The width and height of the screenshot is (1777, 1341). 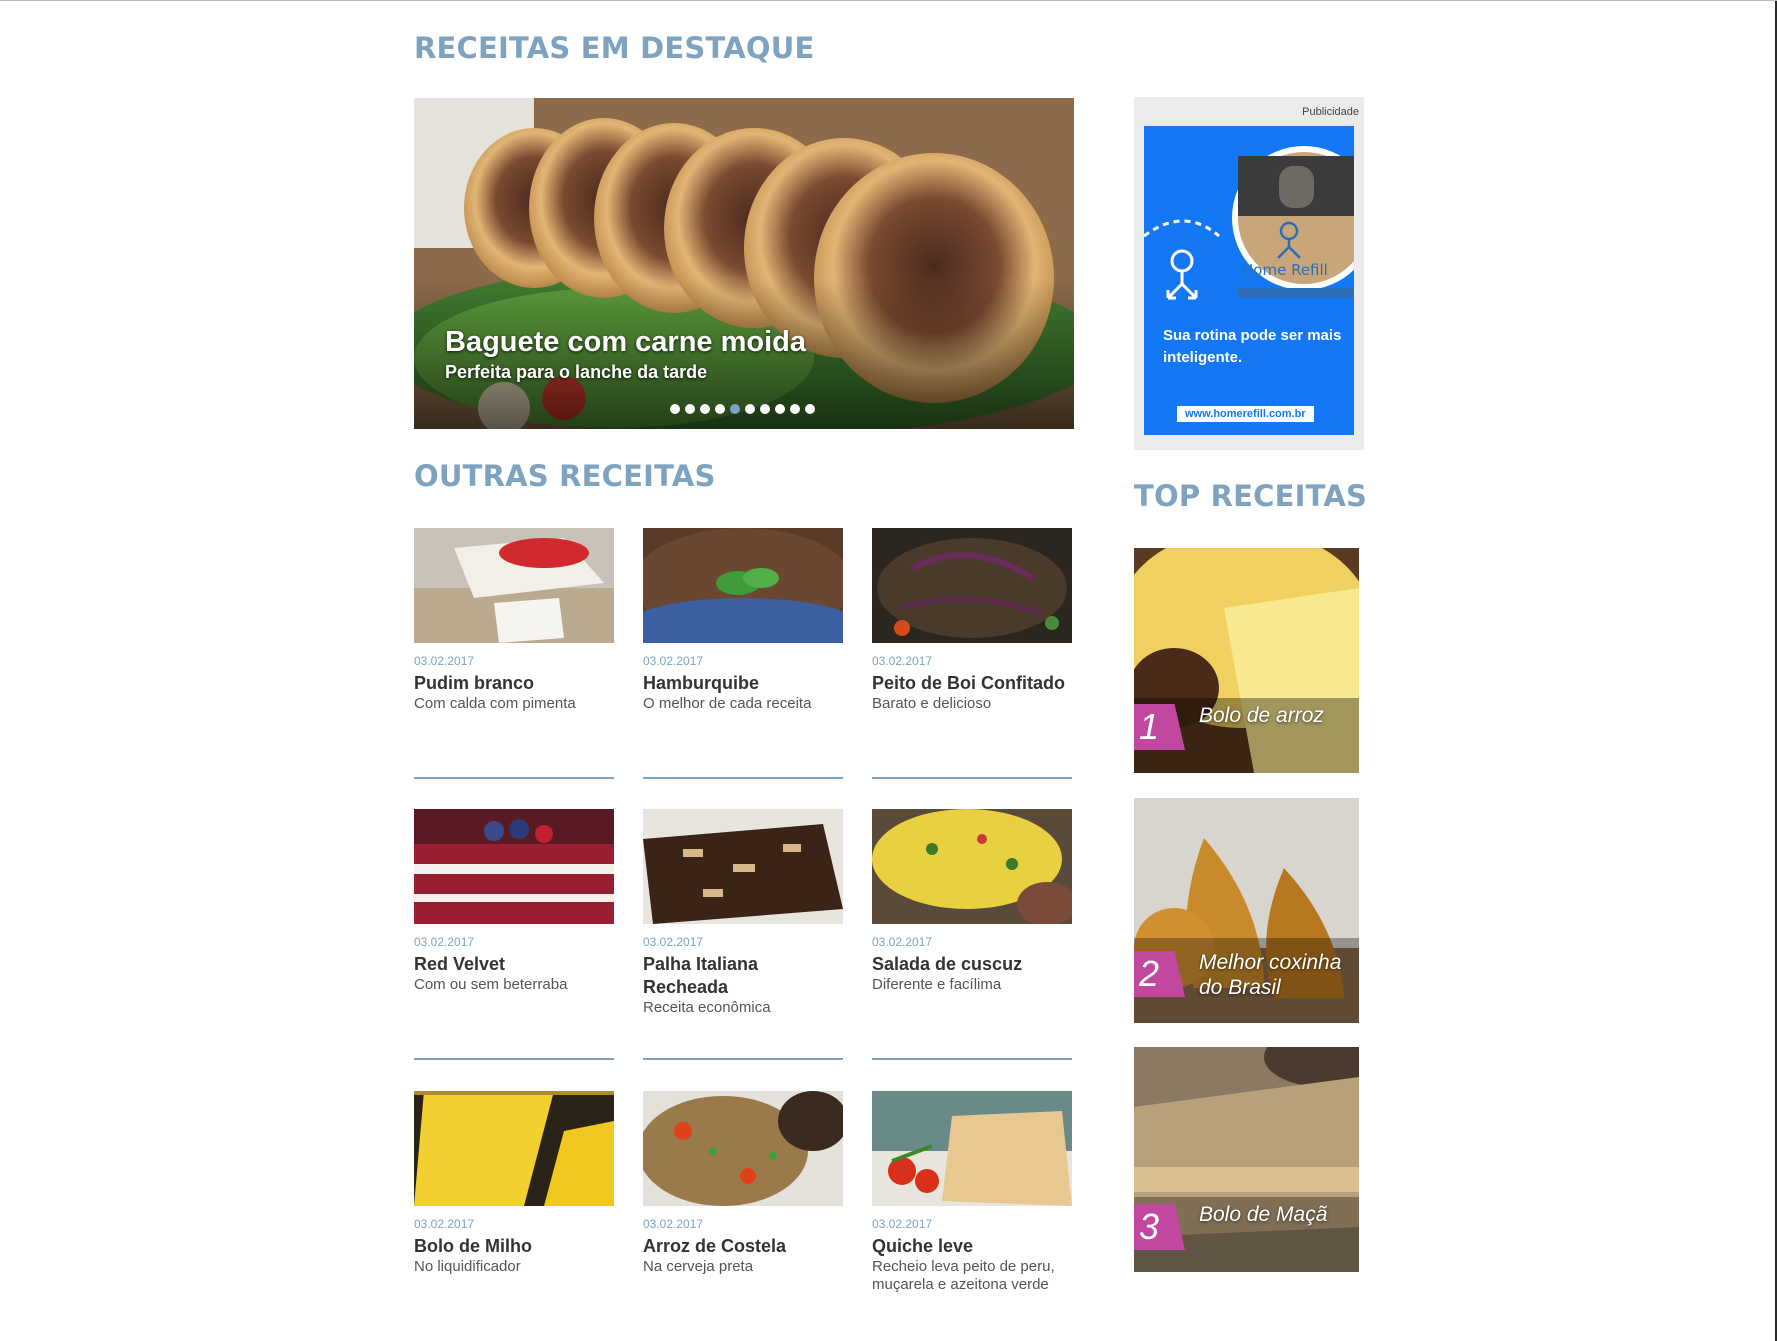 I want to click on ad-brand-logo: Home Refill, so click(x=1285, y=270).